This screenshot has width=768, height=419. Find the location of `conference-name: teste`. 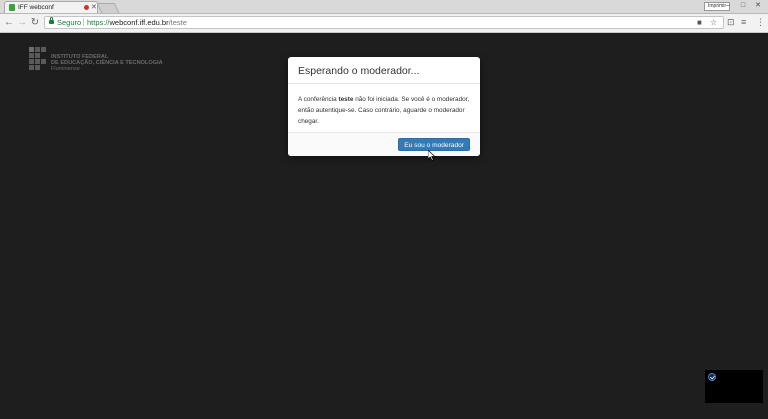

conference-name: teste is located at coordinates (346, 99).